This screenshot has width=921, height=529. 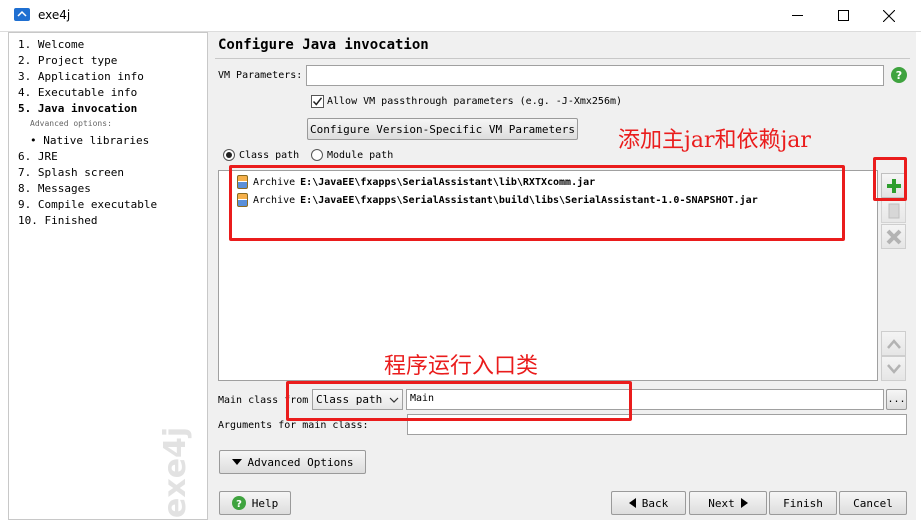 What do you see at coordinates (595, 75) in the screenshot?
I see `vm-parameters-input` at bounding box center [595, 75].